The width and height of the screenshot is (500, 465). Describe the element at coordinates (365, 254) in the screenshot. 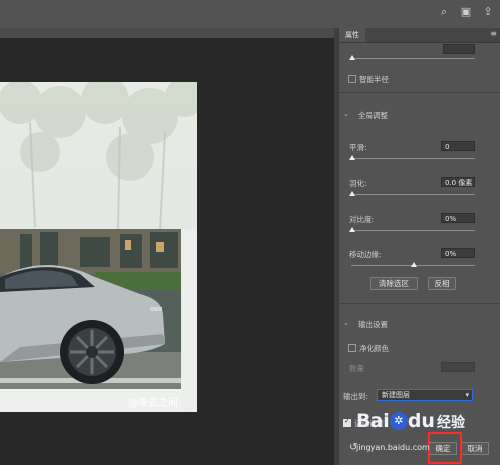

I see `shift-edge-label: 移动边缘:` at that location.